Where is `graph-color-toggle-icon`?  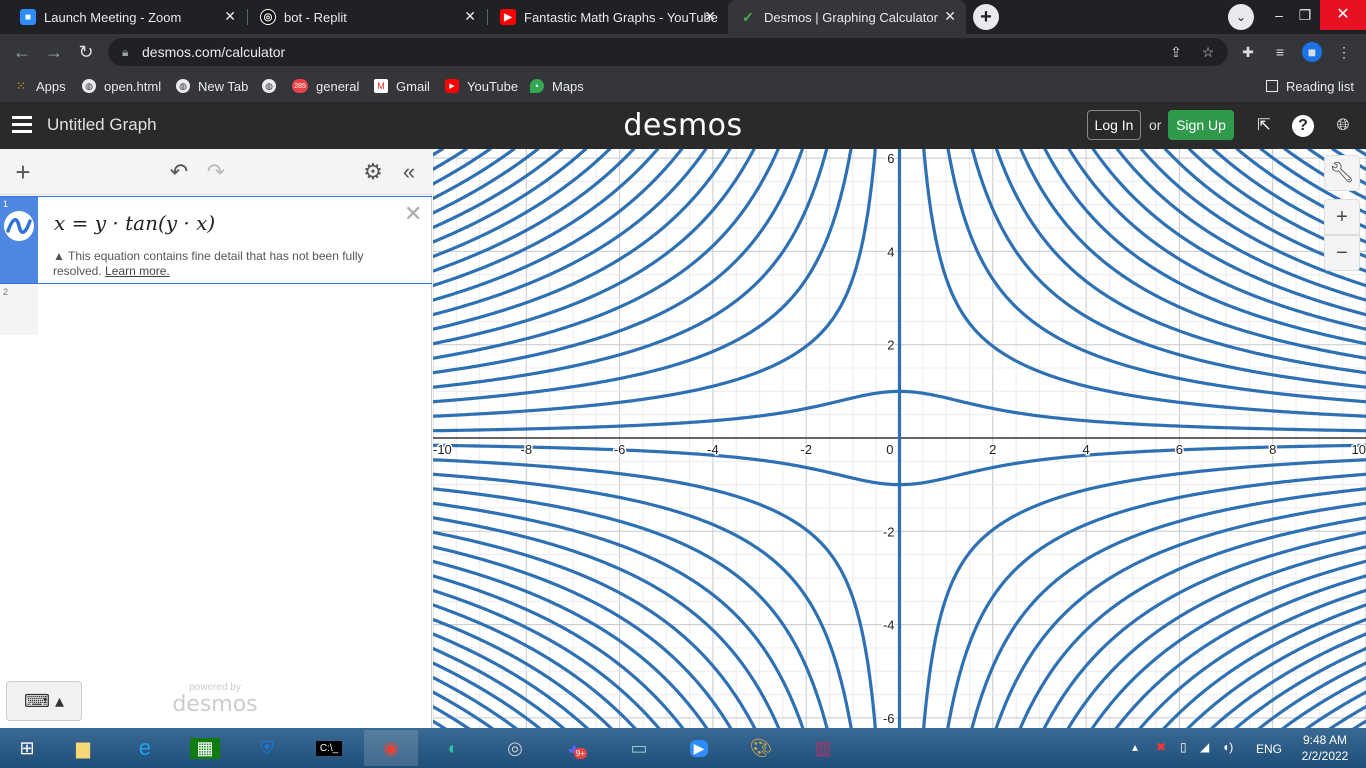 graph-color-toggle-icon is located at coordinates (19, 226).